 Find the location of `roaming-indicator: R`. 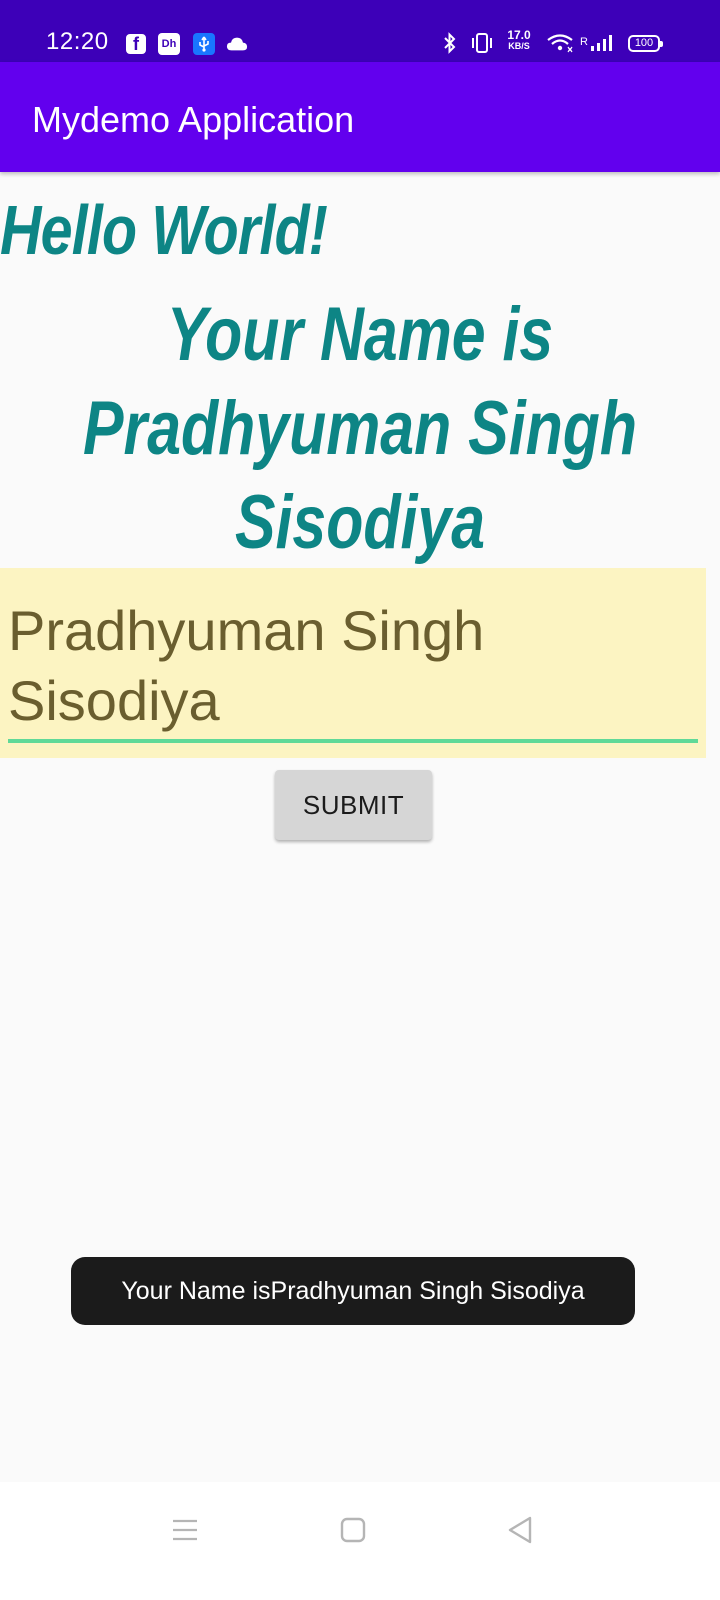

roaming-indicator: R is located at coordinates (584, 42).